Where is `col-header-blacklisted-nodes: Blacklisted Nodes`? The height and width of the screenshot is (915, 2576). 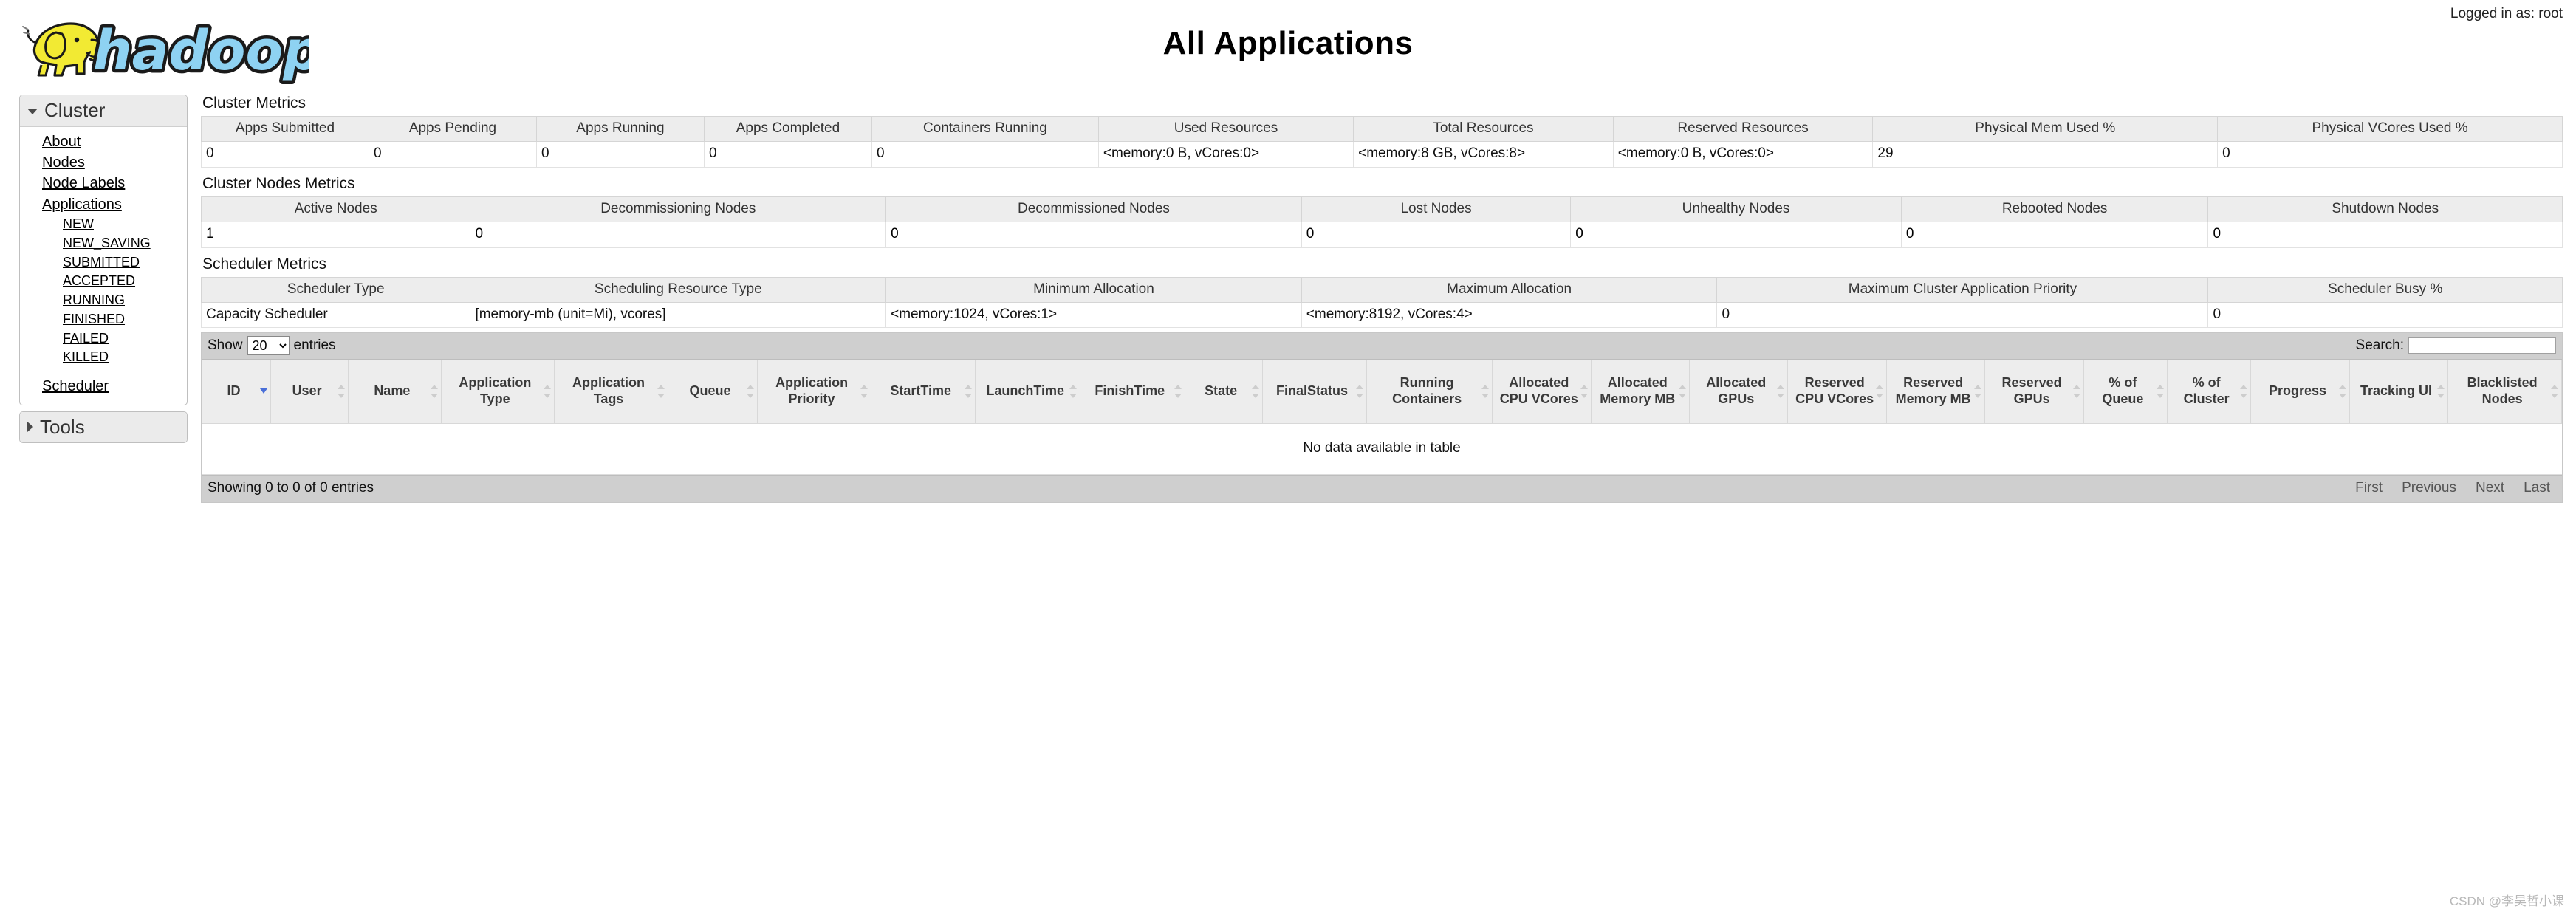 col-header-blacklisted-nodes: Blacklisted Nodes is located at coordinates (2504, 392).